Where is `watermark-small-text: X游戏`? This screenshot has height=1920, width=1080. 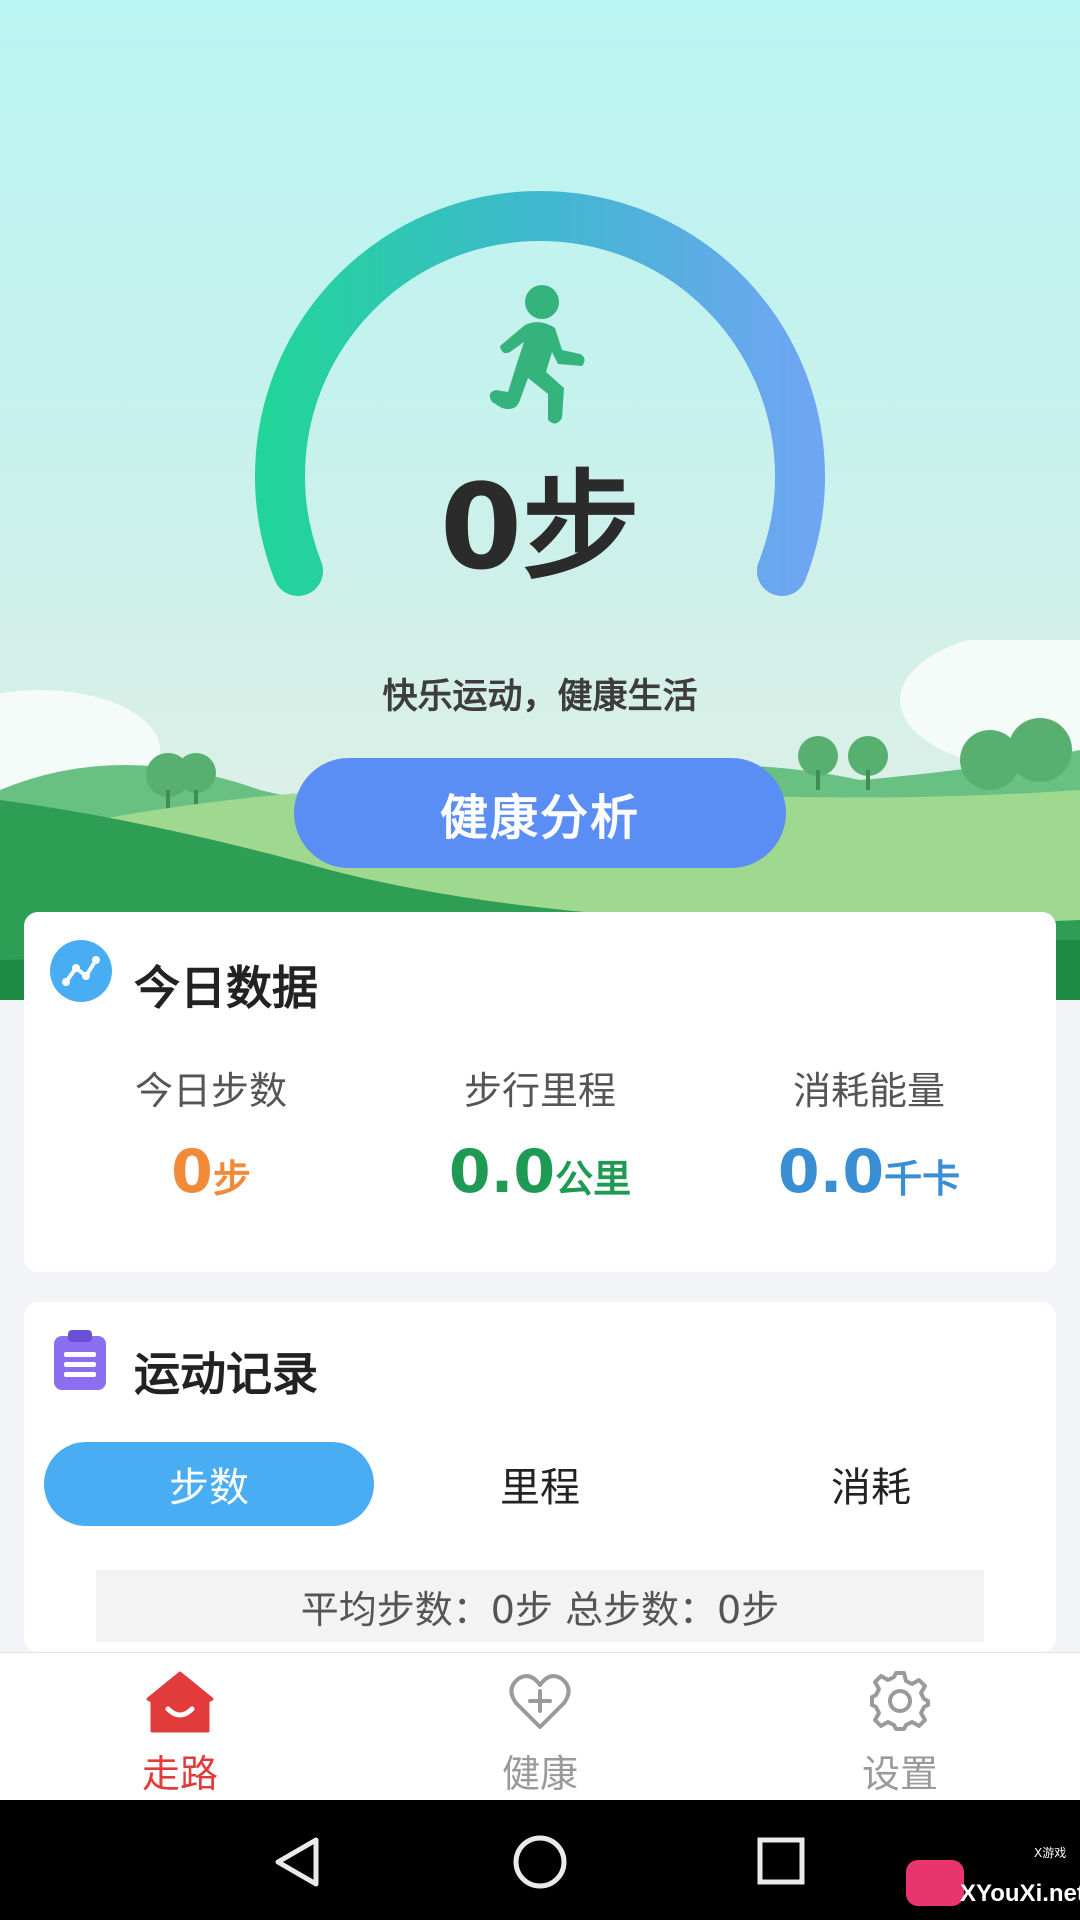 watermark-small-text: X游戏 is located at coordinates (1050, 1853).